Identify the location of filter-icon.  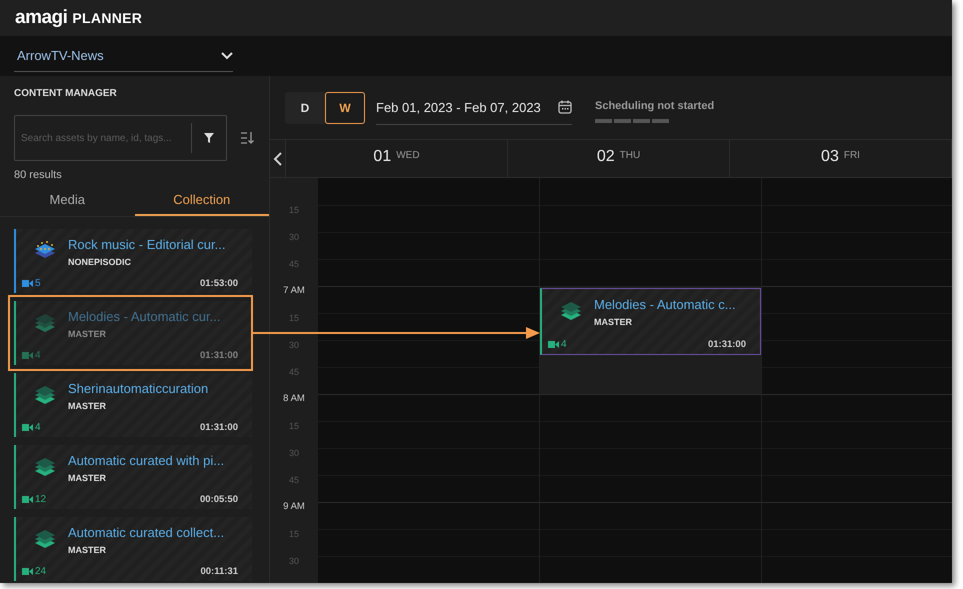
(209, 138).